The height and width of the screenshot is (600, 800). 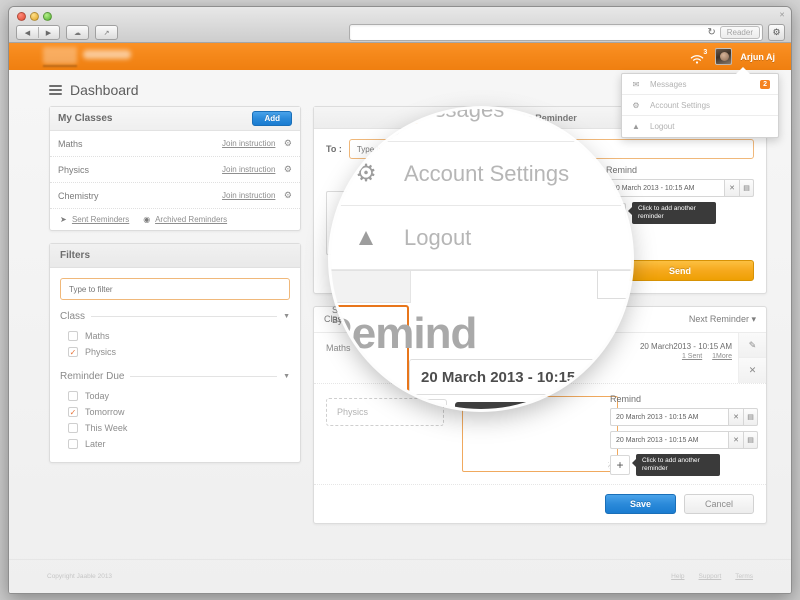 What do you see at coordinates (481, 238) in the screenshot?
I see `mag-menu-item-logout: ▲ Logout` at bounding box center [481, 238].